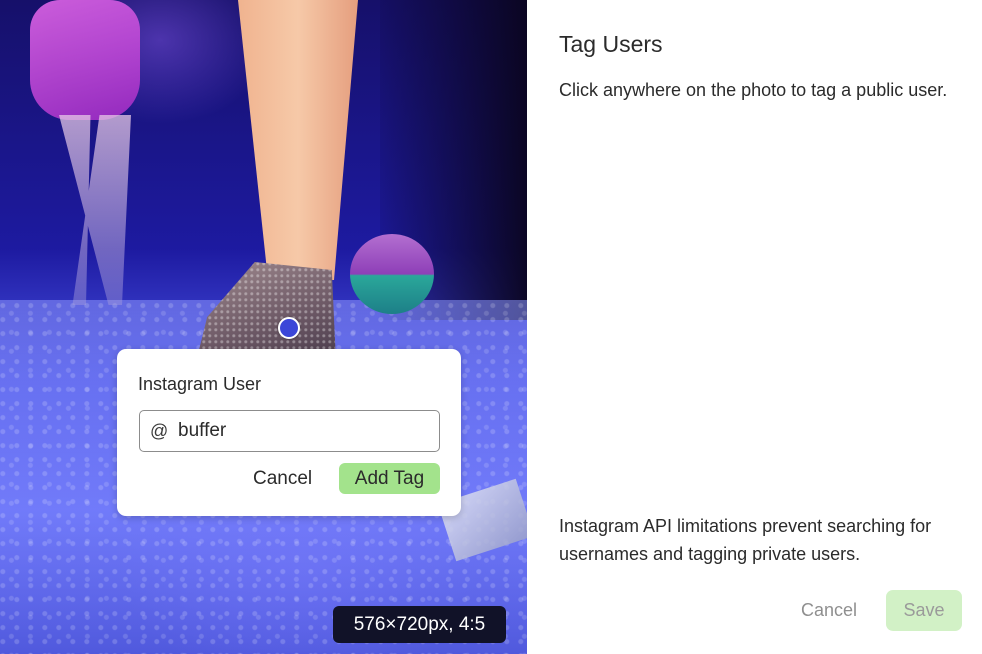 The width and height of the screenshot is (982, 654). What do you see at coordinates (289, 328) in the screenshot?
I see `tag-marker-dot` at bounding box center [289, 328].